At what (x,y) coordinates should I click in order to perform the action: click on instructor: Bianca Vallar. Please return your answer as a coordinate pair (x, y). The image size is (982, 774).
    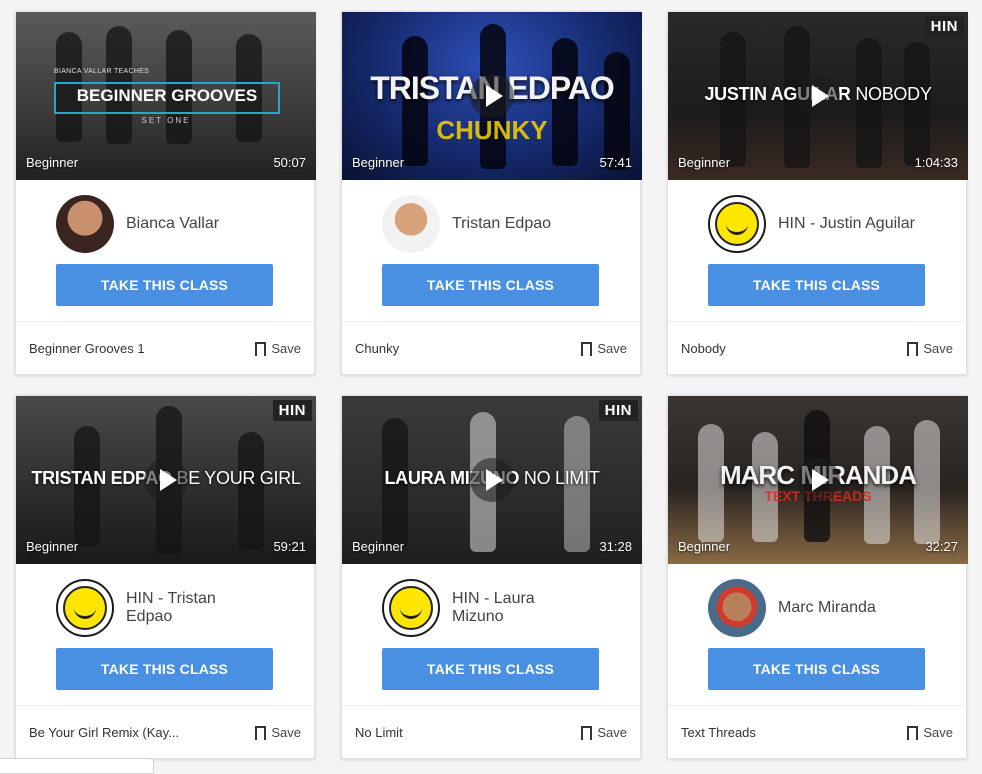
    Looking at the image, I should click on (161, 224).